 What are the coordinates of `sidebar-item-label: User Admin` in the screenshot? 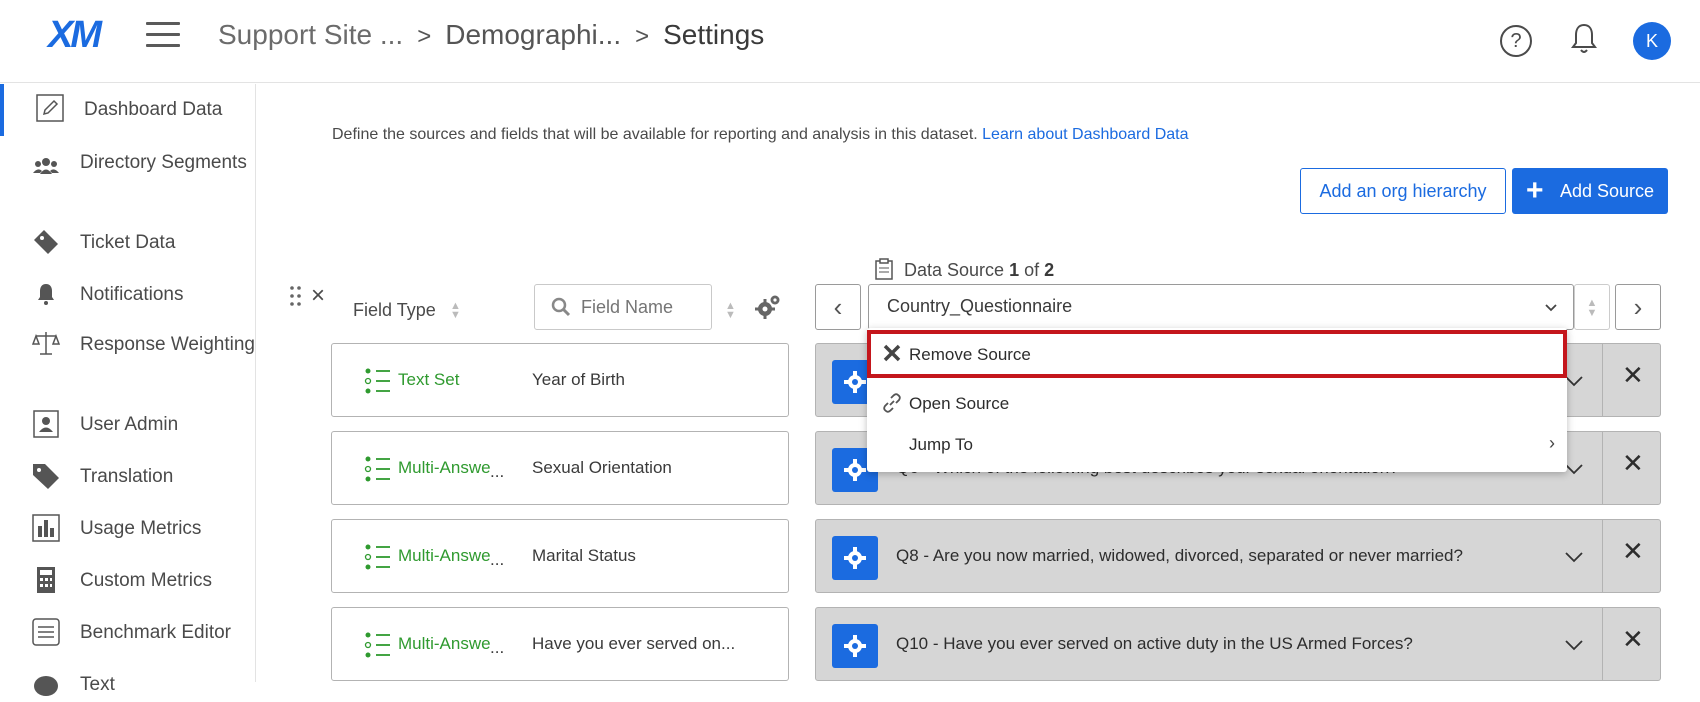 It's located at (129, 424).